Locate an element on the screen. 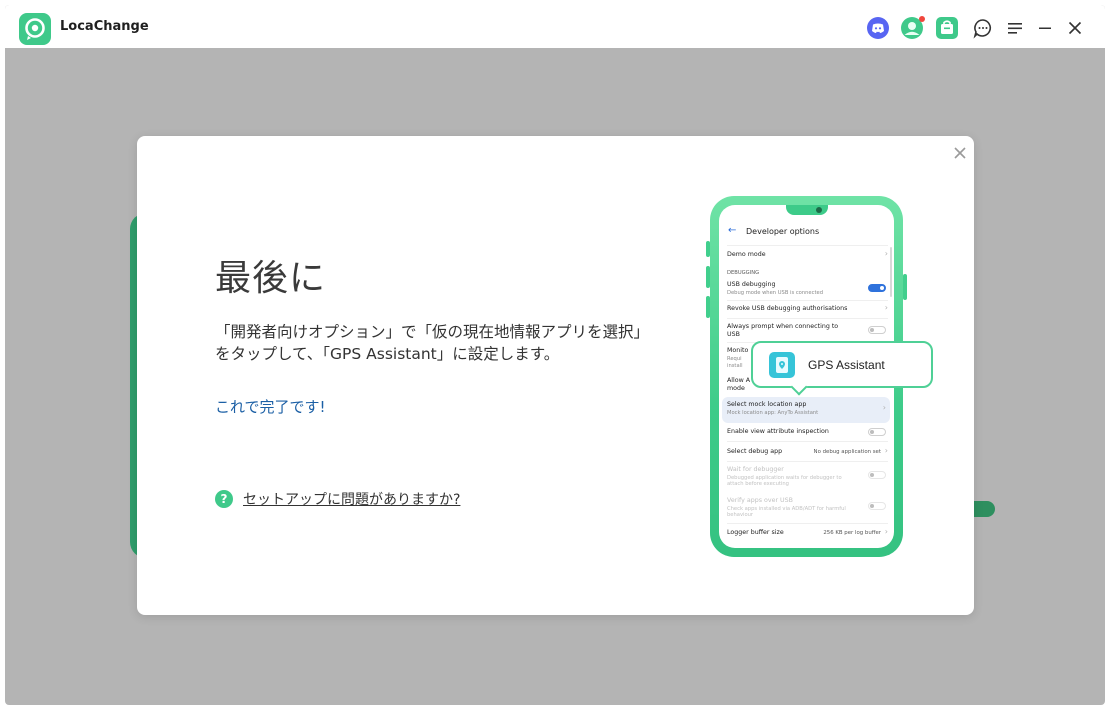 This screenshot has width=1110, height=710. user-avatar-icon is located at coordinates (912, 28).